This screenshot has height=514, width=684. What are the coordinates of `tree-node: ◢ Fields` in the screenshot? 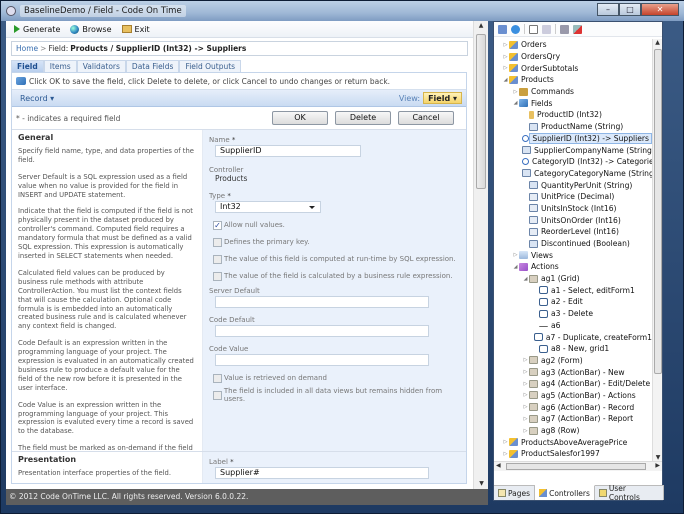 It's located at (573, 103).